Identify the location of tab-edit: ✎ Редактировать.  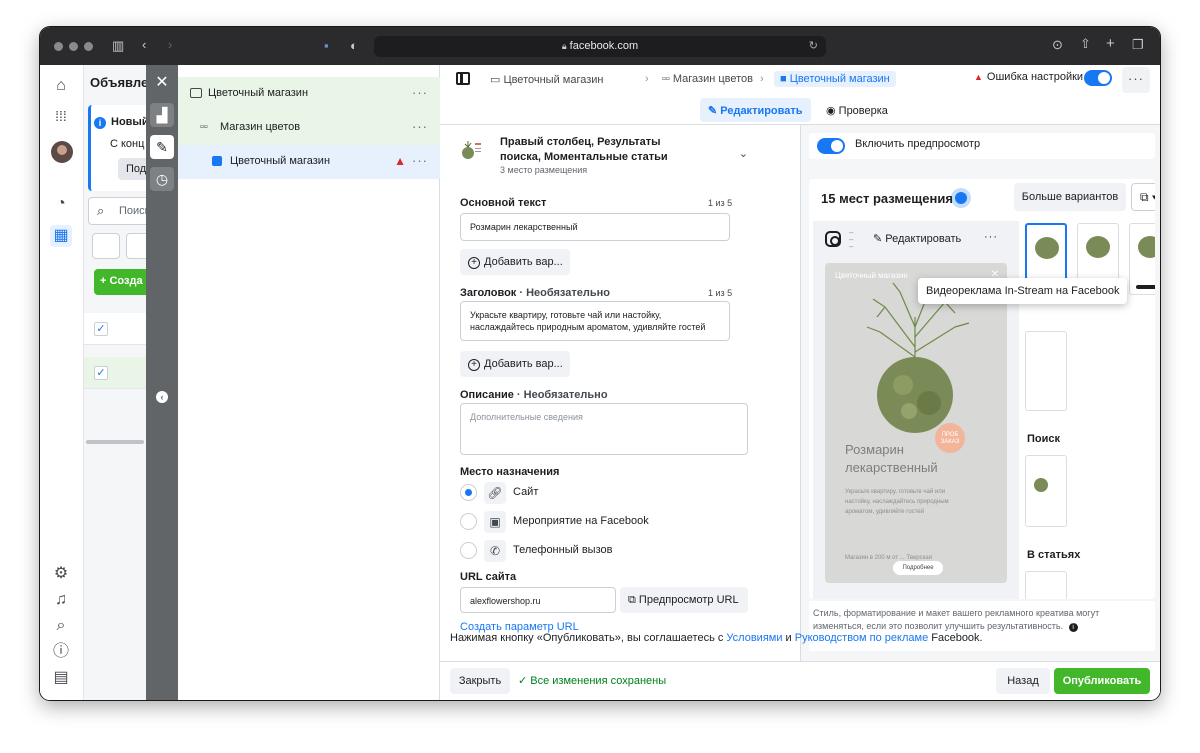
(755, 110).